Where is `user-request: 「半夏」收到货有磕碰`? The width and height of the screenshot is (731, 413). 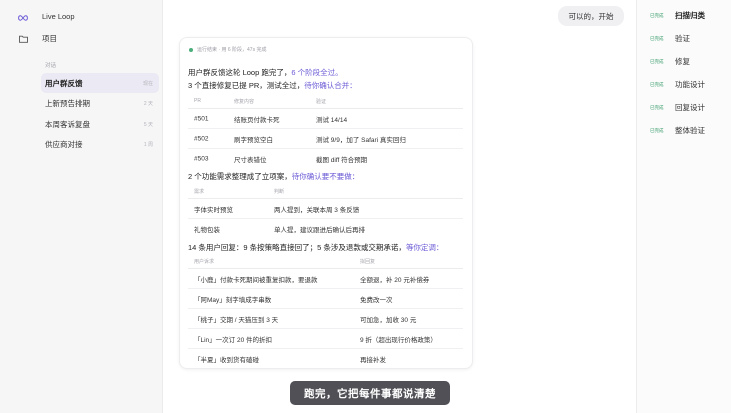 user-request: 「半夏」收到货有磕碰 is located at coordinates (226, 360).